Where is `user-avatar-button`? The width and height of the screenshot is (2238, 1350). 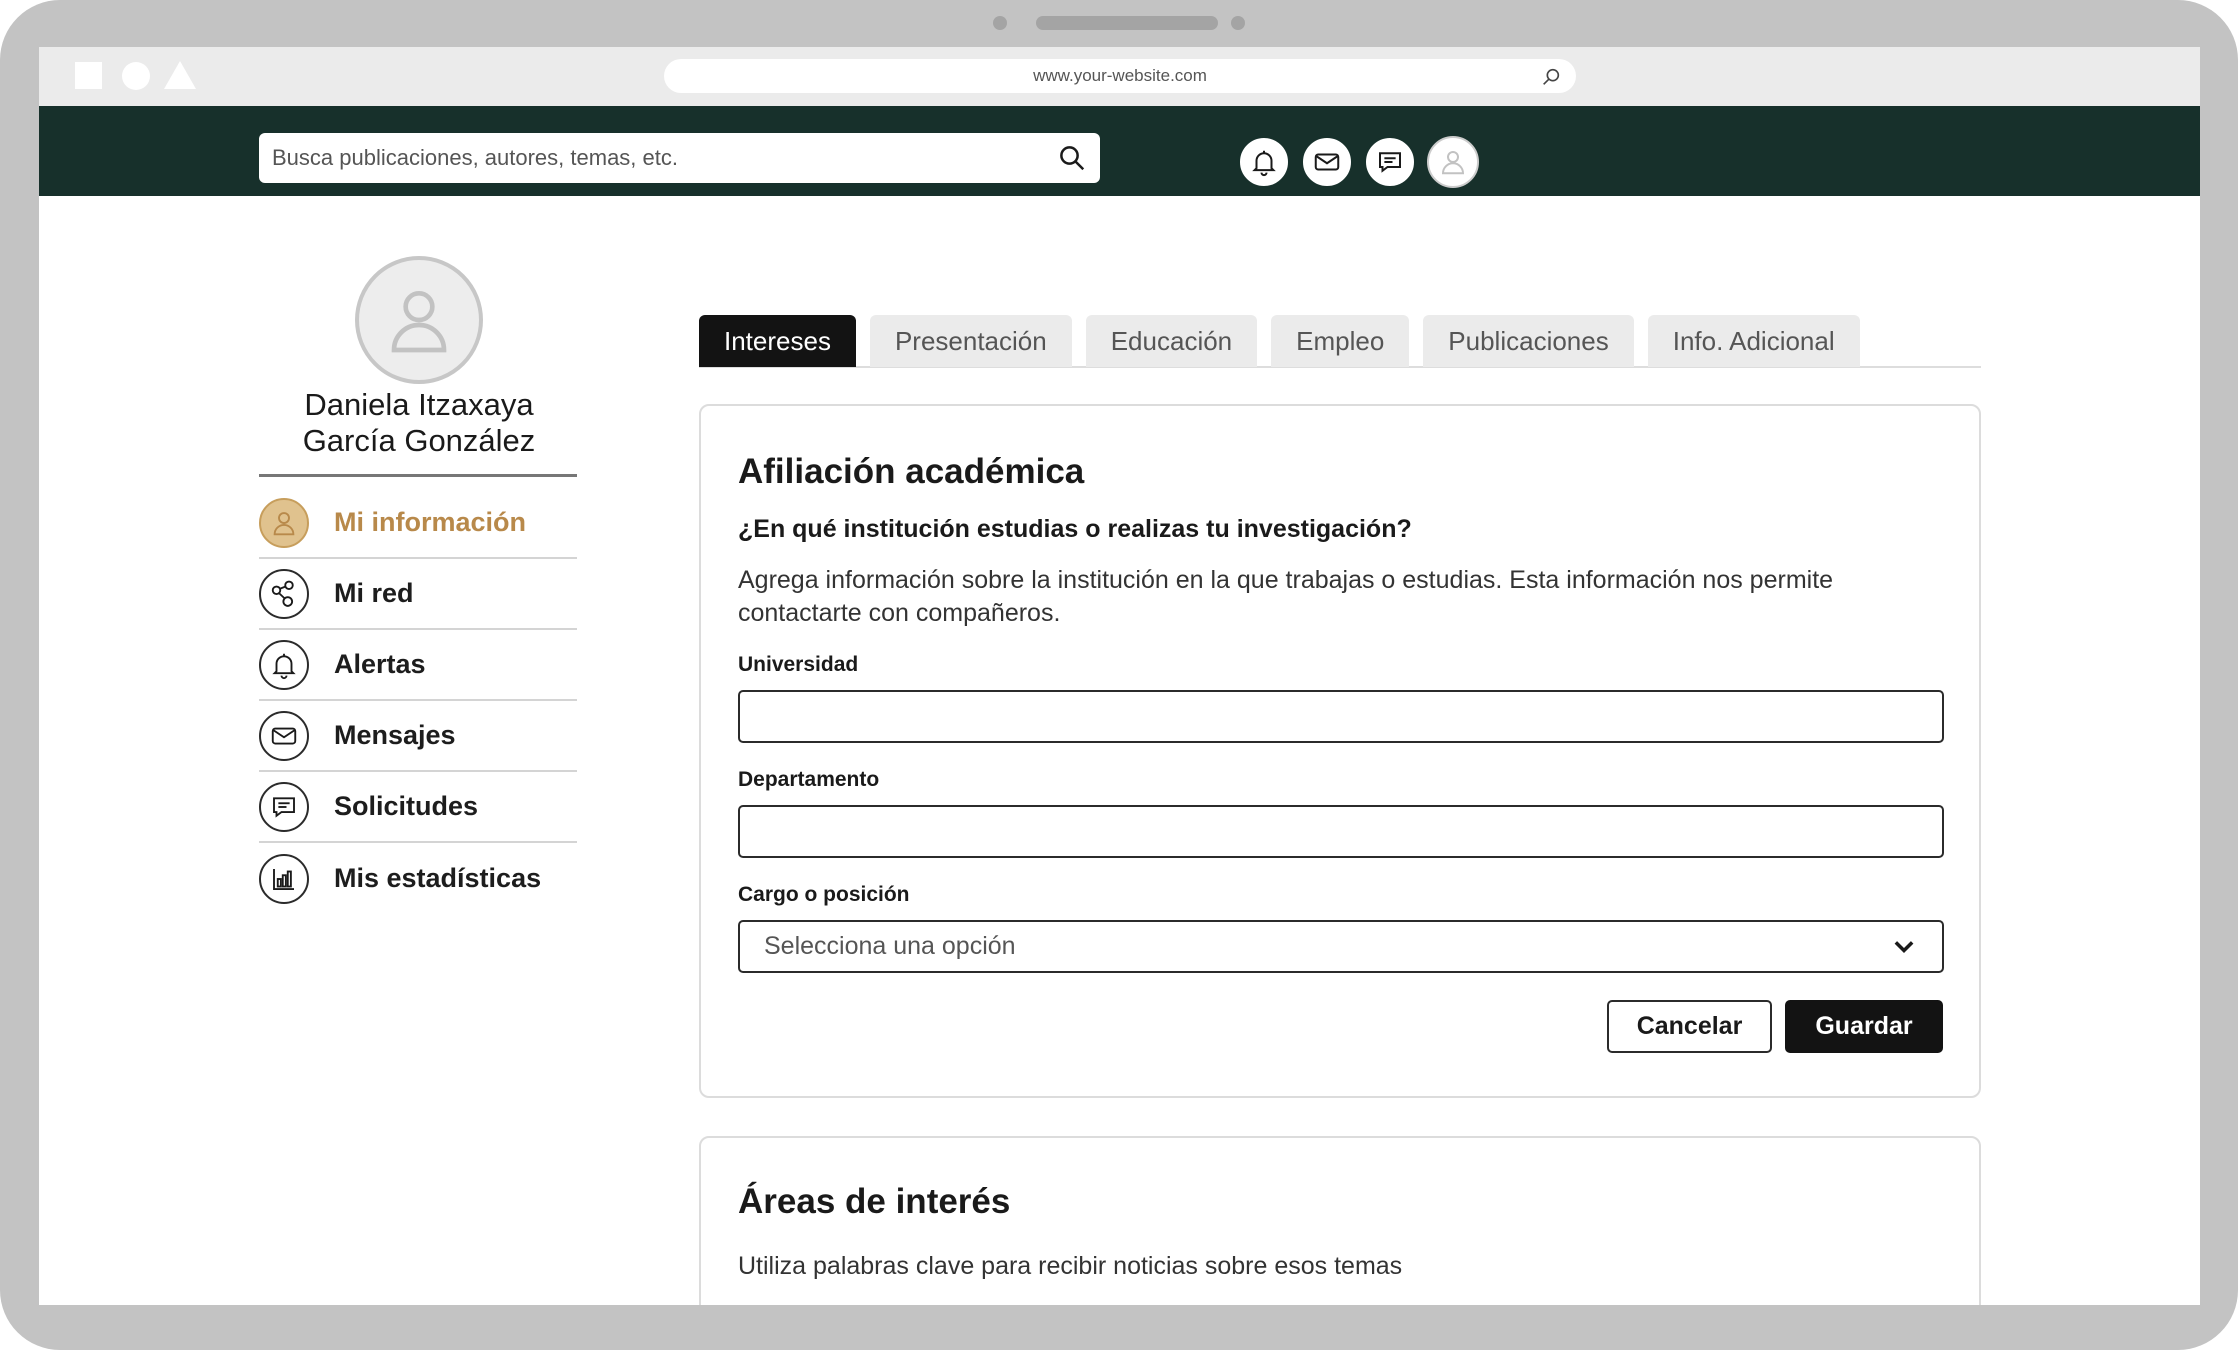 user-avatar-button is located at coordinates (1453, 162).